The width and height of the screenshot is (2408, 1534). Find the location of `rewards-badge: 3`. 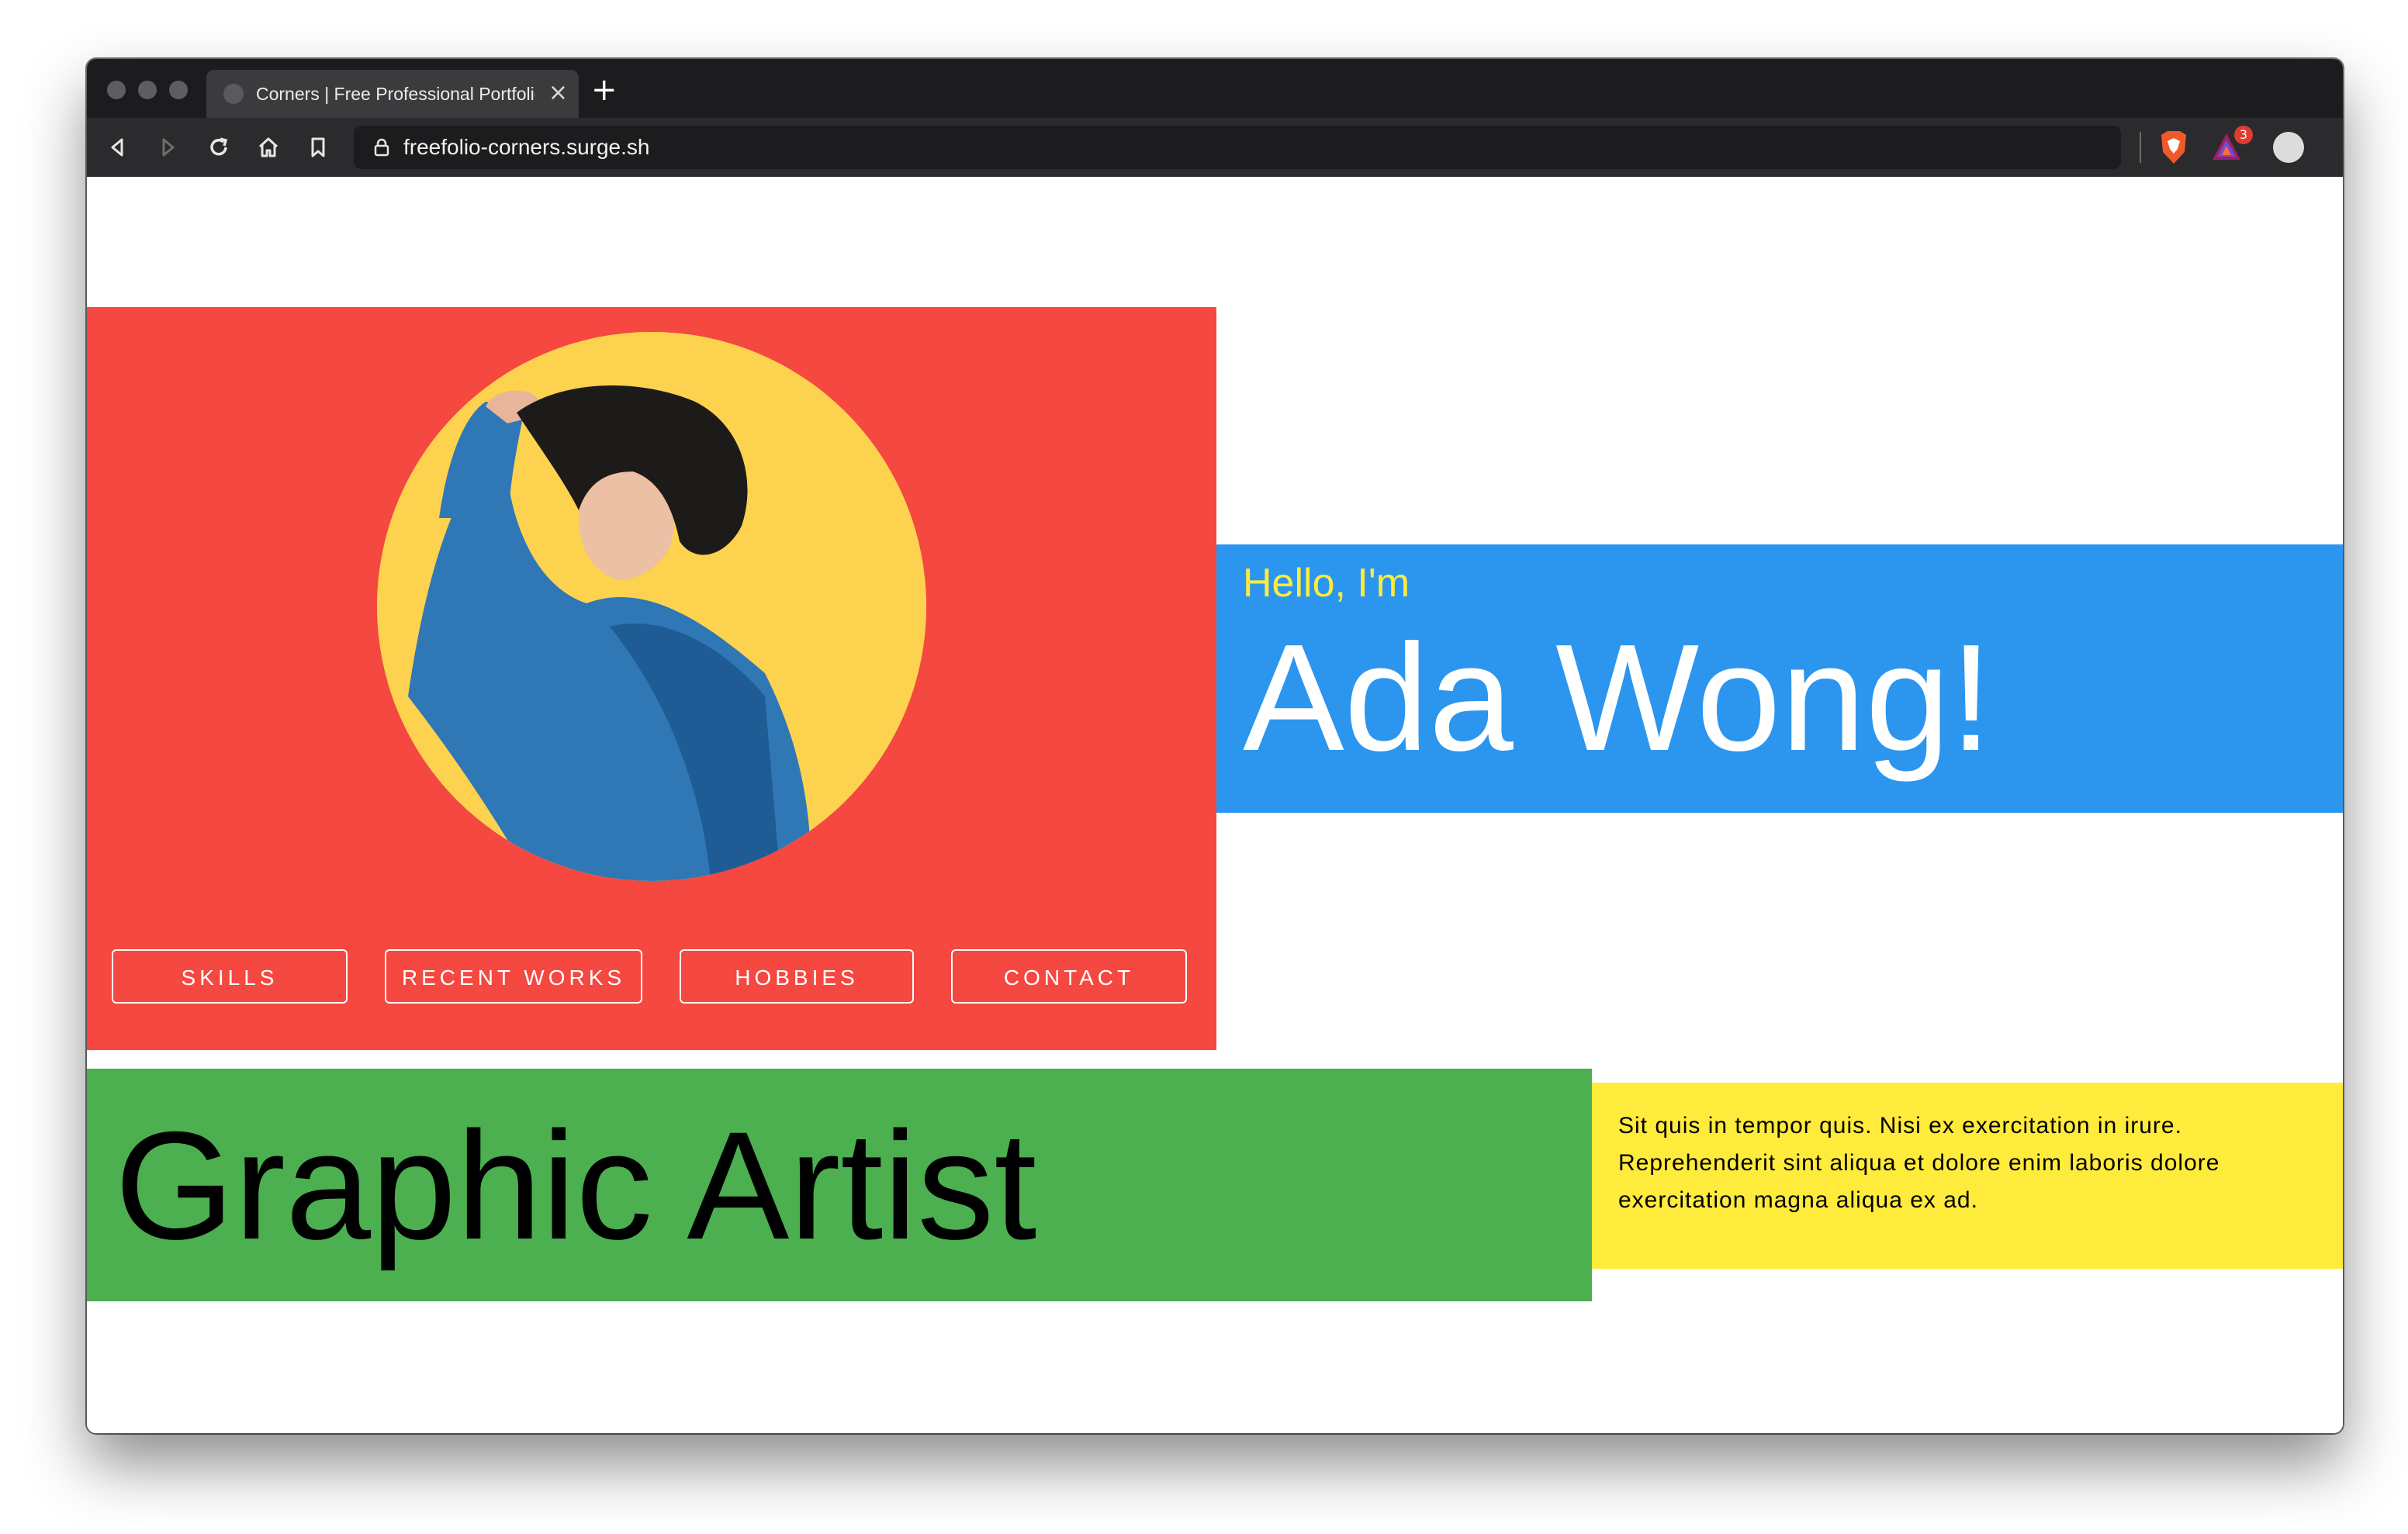

rewards-badge: 3 is located at coordinates (2243, 135).